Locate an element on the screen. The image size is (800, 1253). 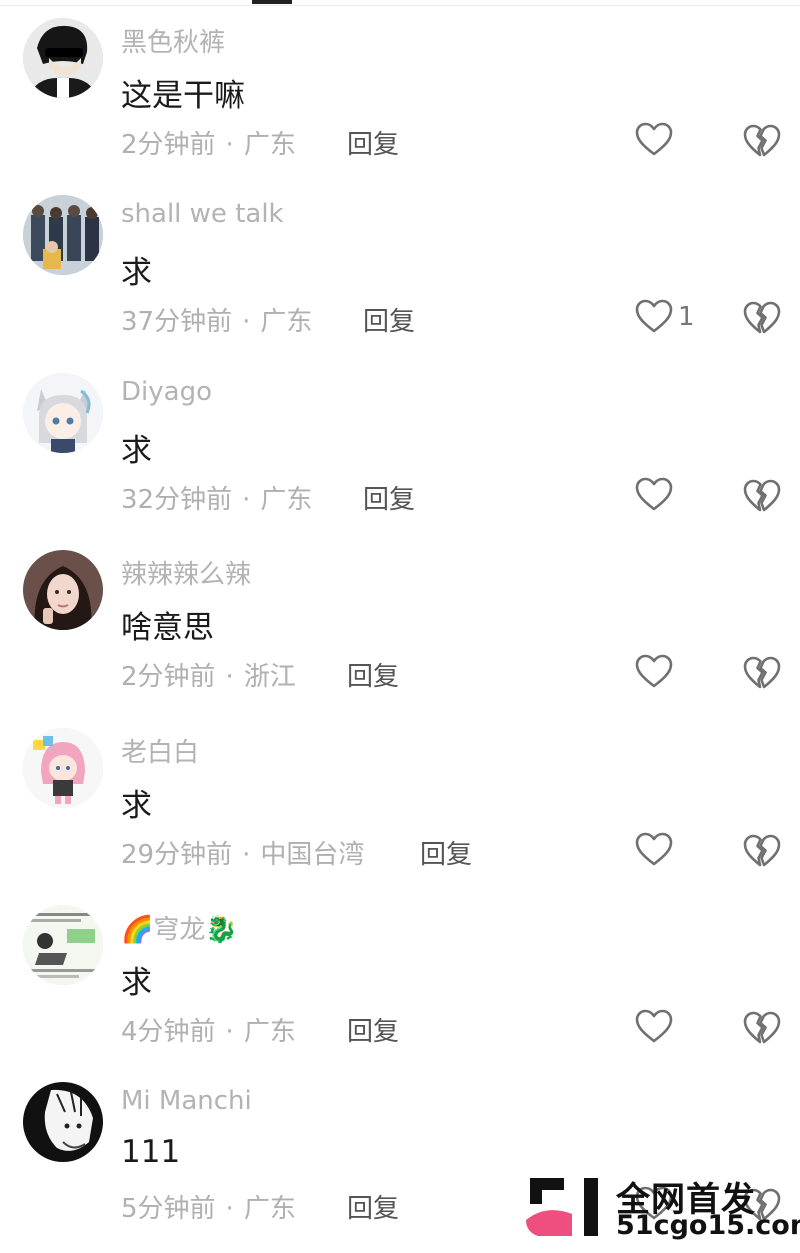
comment-meta: 2分钟前 · 浙江 is located at coordinates (208, 674).